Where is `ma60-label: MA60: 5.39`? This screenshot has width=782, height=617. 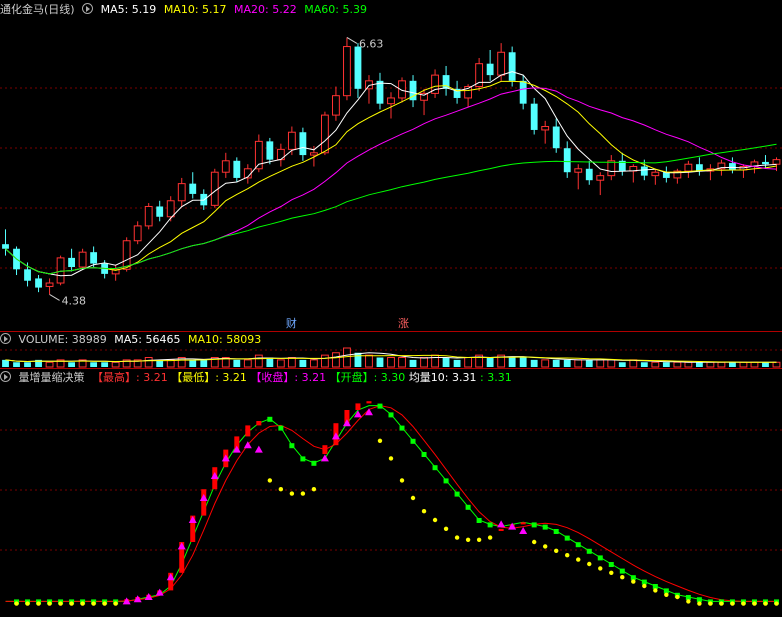
ma60-label: MA60: 5.39 is located at coordinates (335, 9).